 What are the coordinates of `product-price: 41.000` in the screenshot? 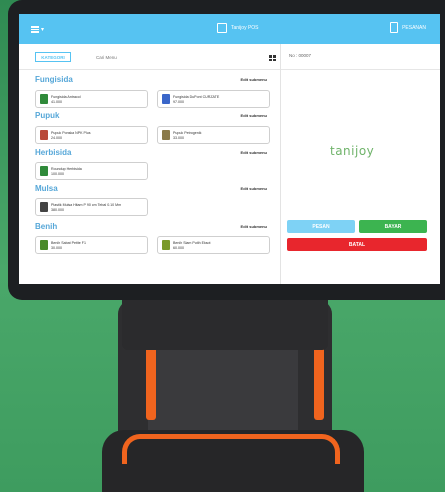 It's located at (56, 101).